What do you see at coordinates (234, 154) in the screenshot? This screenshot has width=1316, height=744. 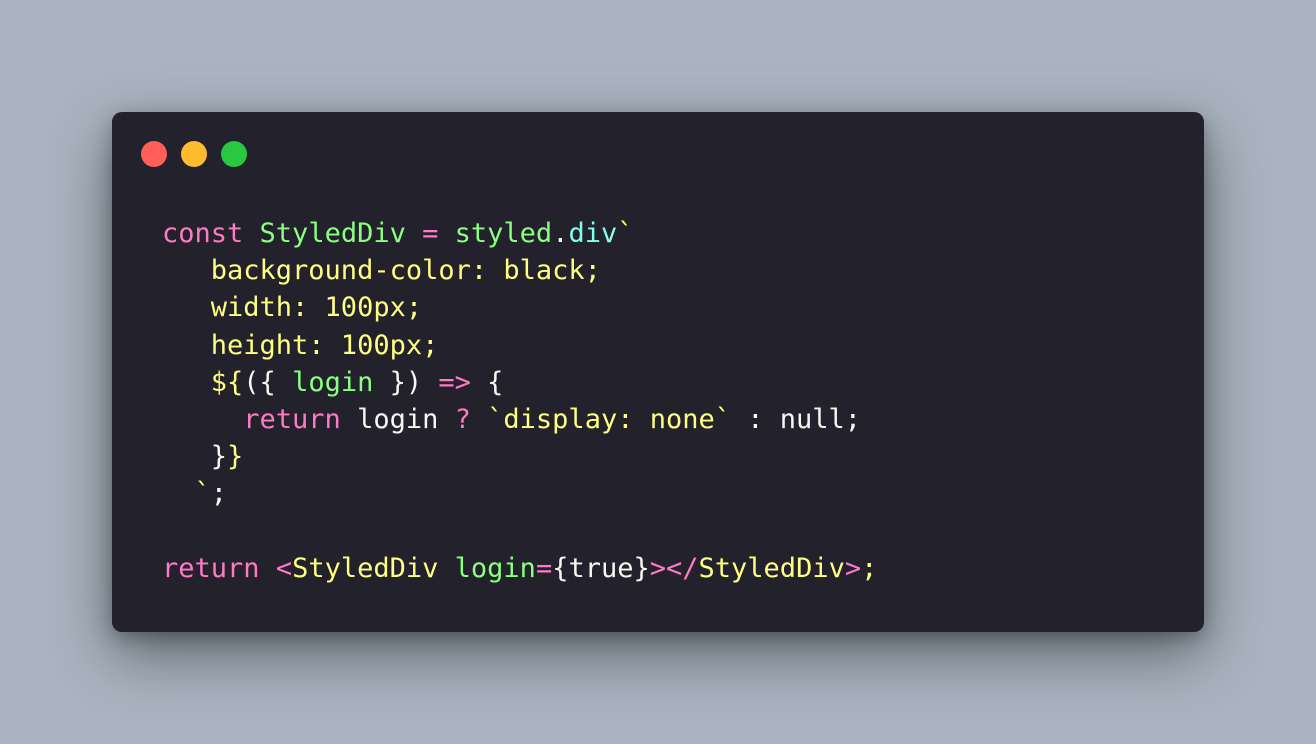 I see `maximize-button` at bounding box center [234, 154].